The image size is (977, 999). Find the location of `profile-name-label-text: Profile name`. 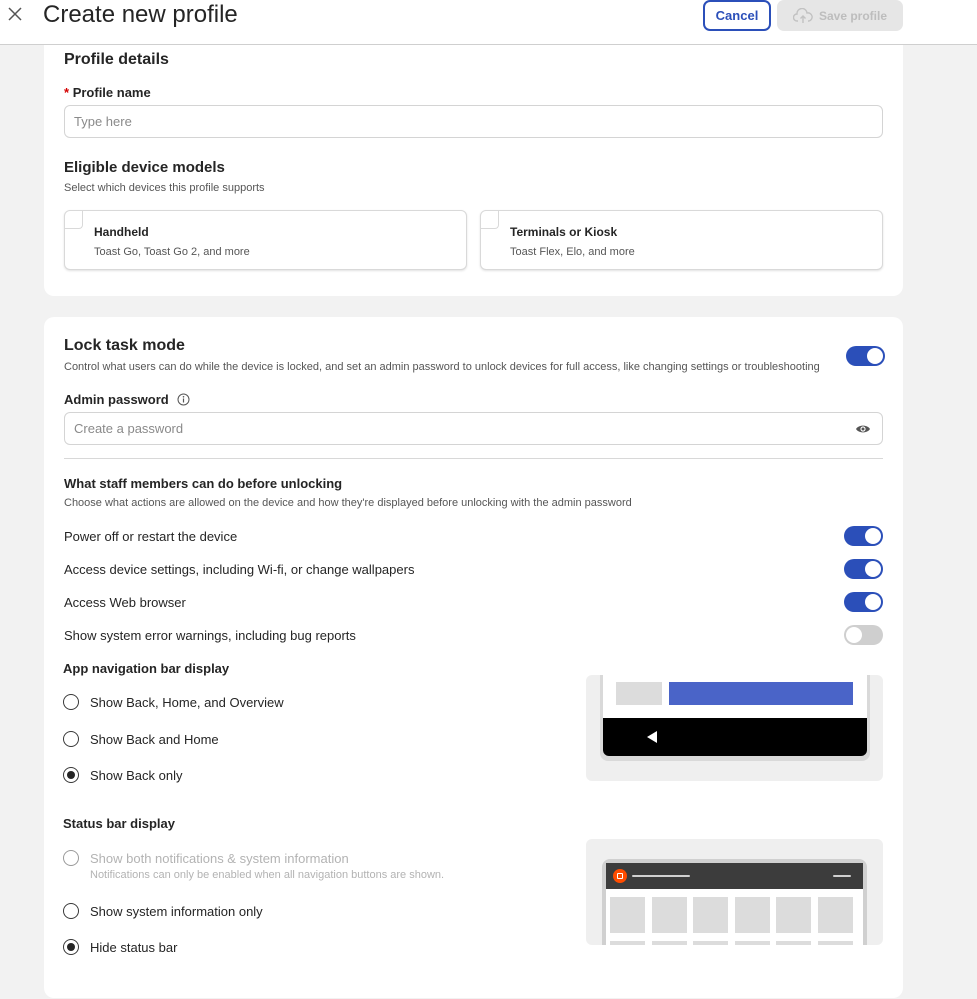

profile-name-label-text: Profile name is located at coordinates (111, 92).